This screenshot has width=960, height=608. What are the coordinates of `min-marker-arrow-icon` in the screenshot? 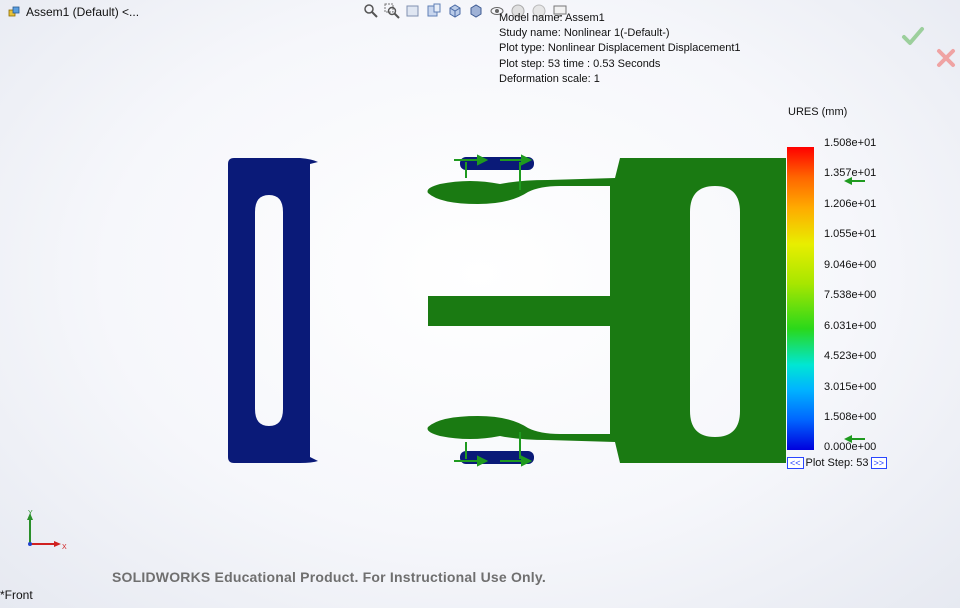 It's located at (854, 439).